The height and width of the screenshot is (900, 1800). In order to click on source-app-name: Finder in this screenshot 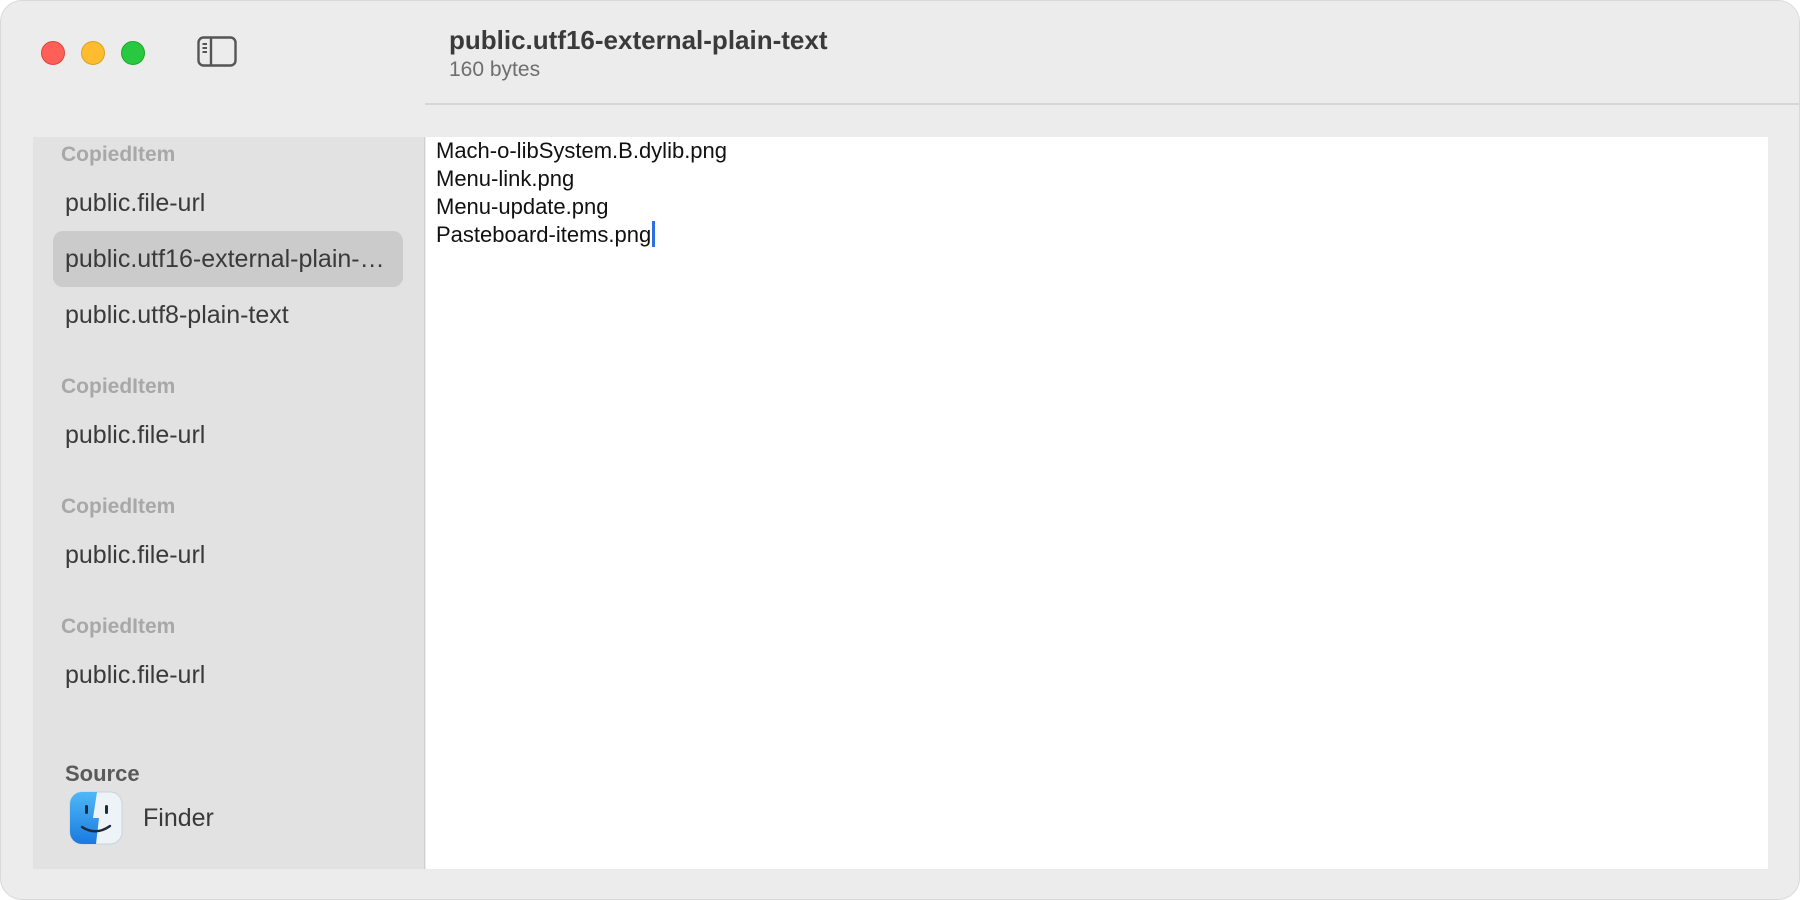, I will do `click(178, 817)`.